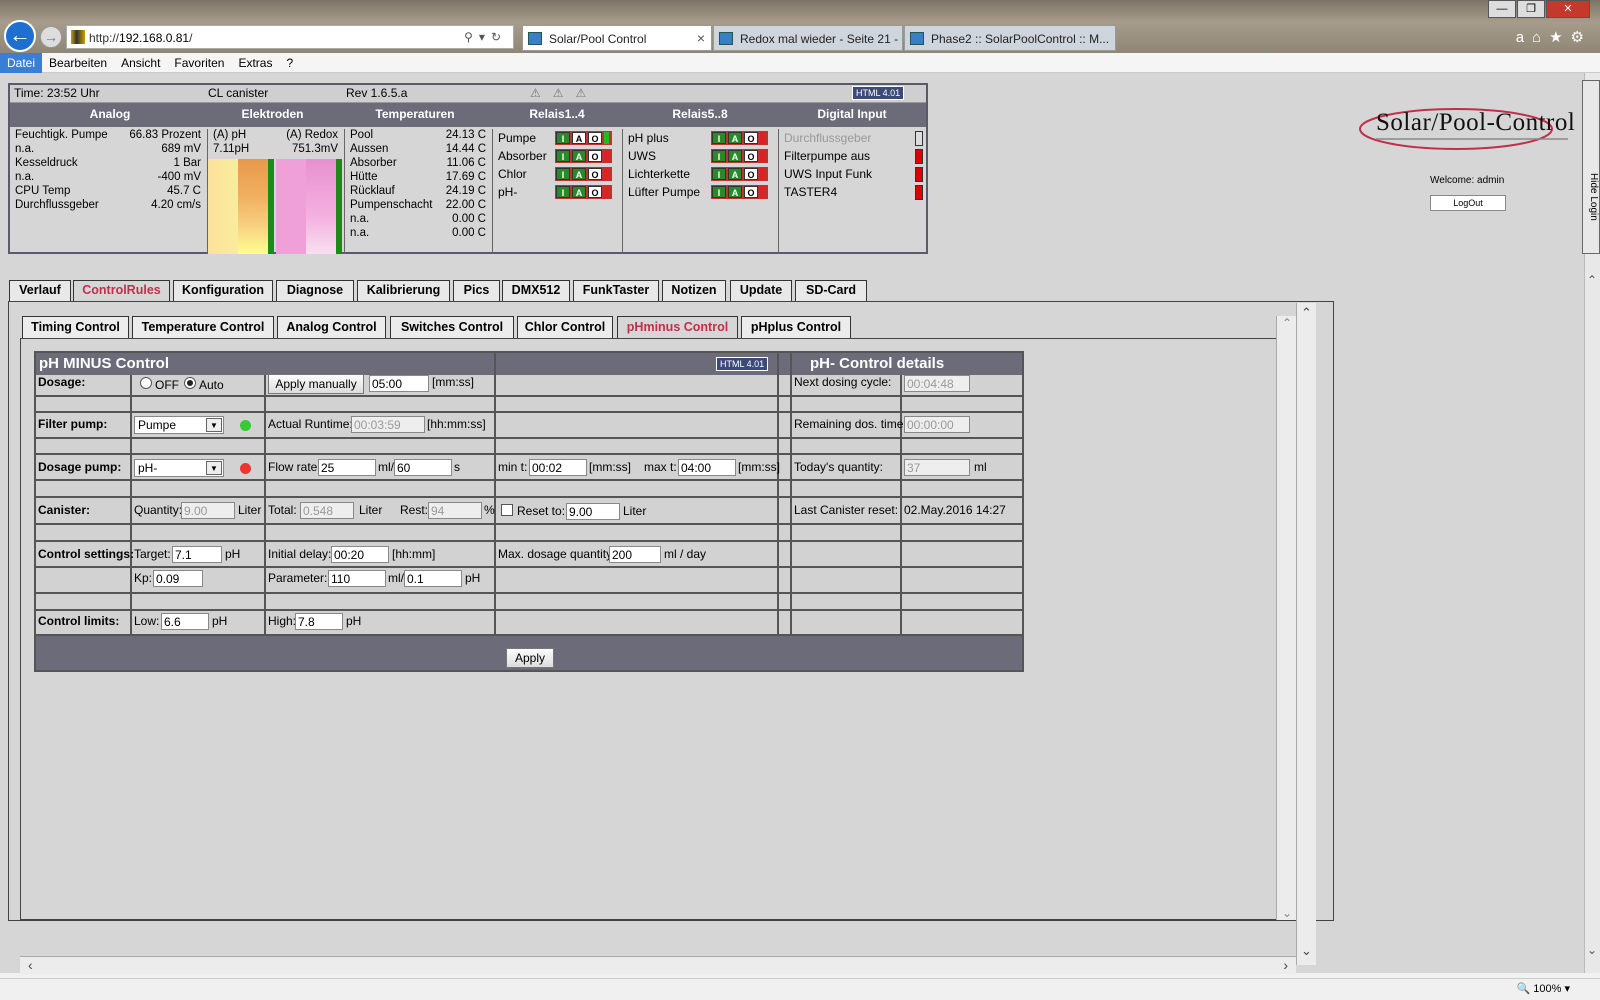 This screenshot has height=1000, width=1600. What do you see at coordinates (694, 290) in the screenshot?
I see `tab-notizen: Notizen` at bounding box center [694, 290].